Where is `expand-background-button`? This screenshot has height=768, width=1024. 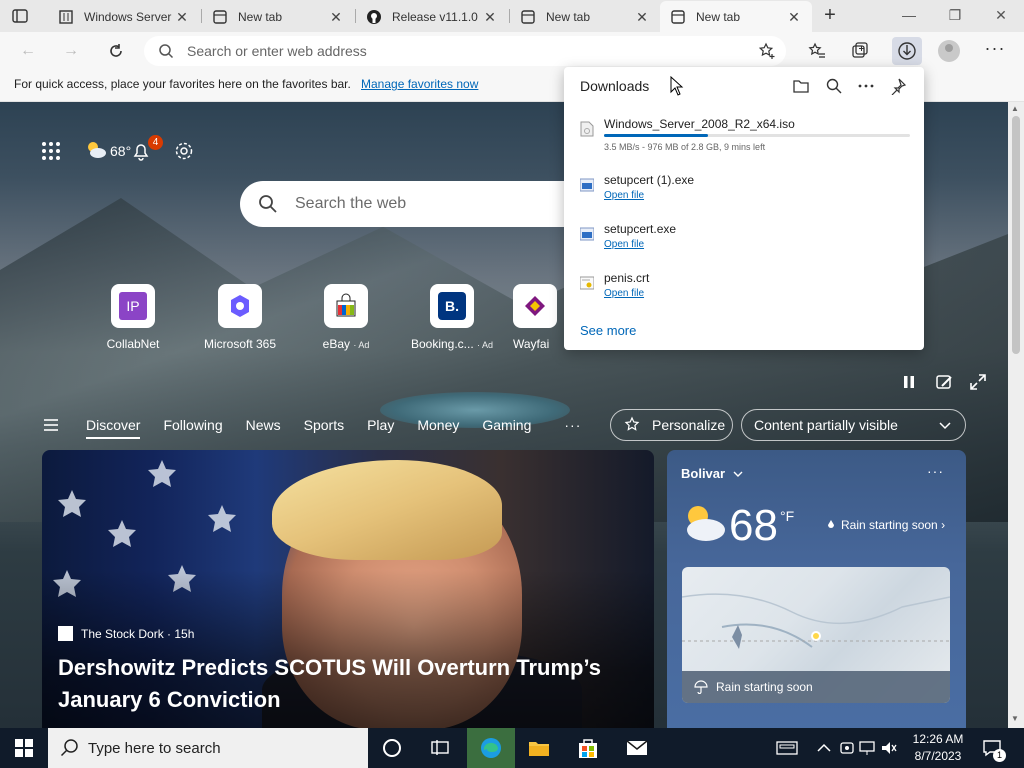
expand-background-button is located at coordinates (978, 382).